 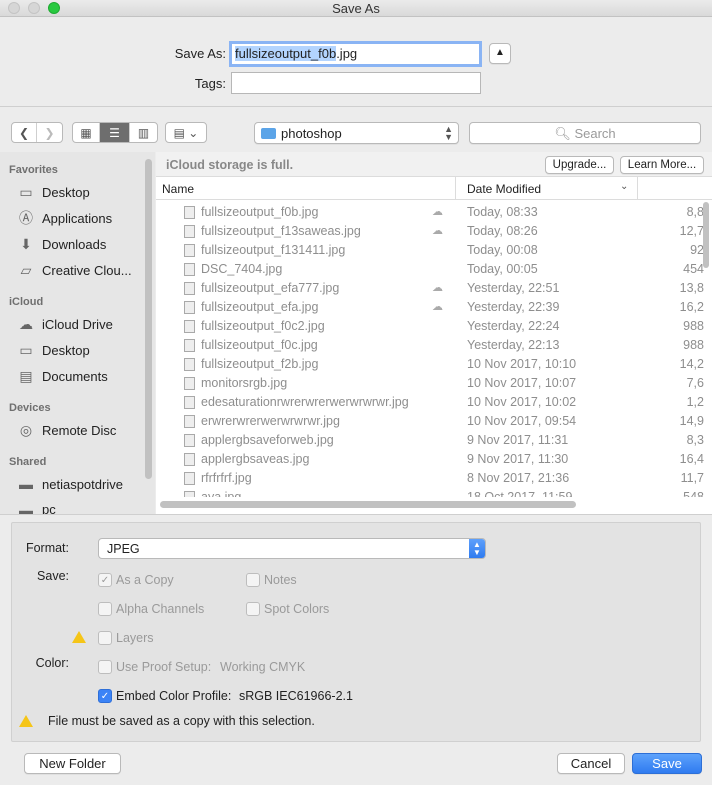 What do you see at coordinates (76, 508) in the screenshot?
I see `sidebar-item-pc: ▬ pc` at bounding box center [76, 508].